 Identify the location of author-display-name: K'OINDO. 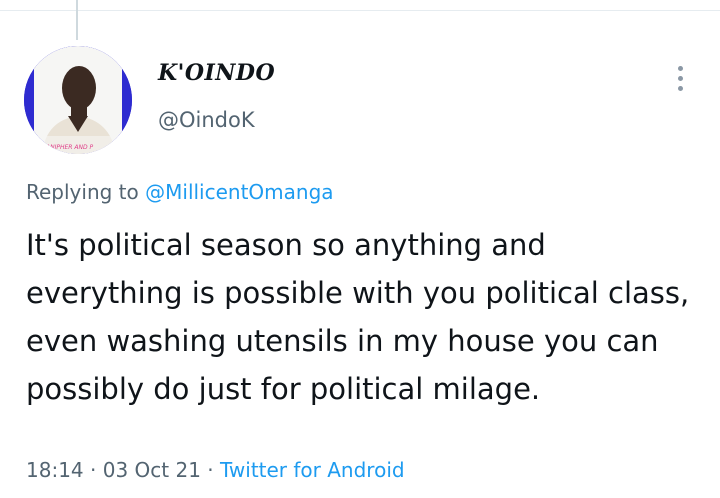
(216, 73).